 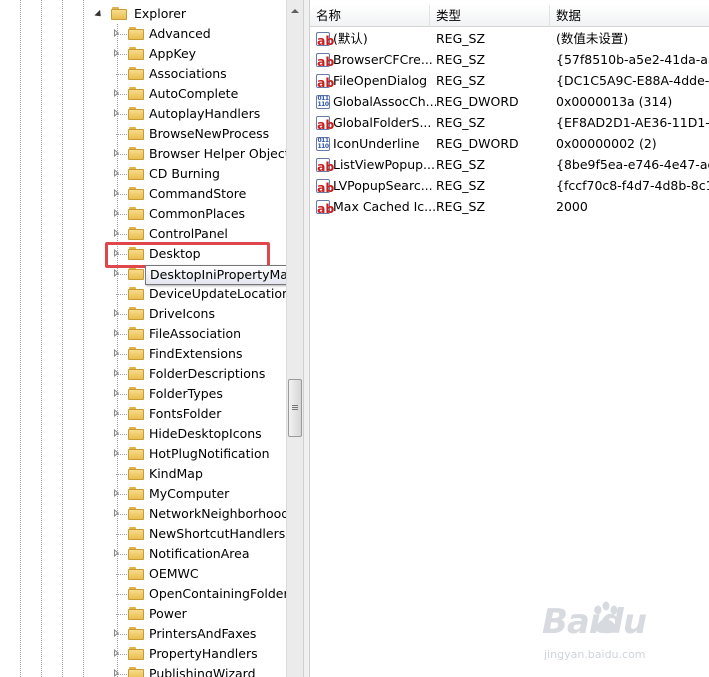 I want to click on tree-node: NewShortcutHandlers, so click(x=143, y=534).